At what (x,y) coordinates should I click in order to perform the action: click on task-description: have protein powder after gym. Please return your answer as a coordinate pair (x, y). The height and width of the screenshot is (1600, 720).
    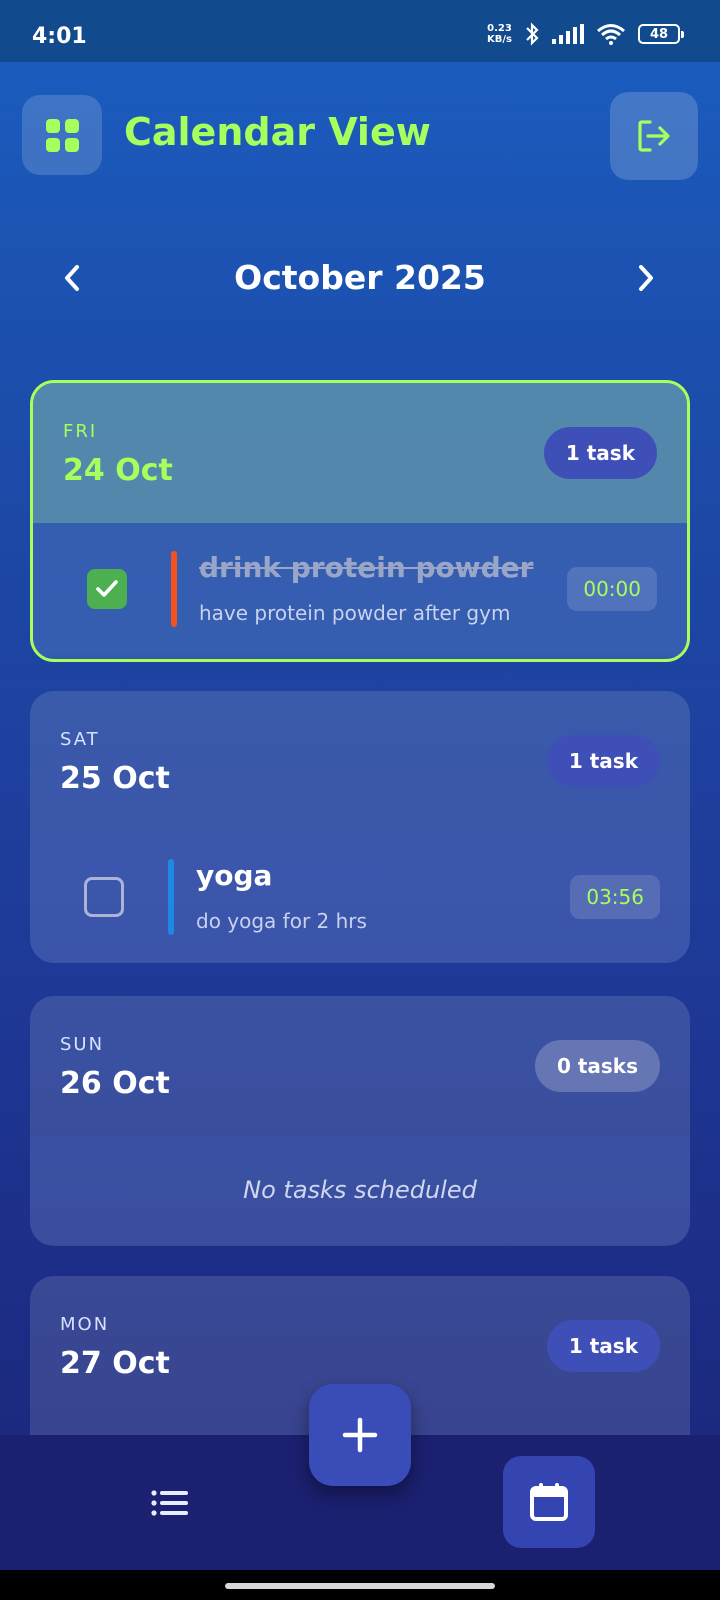
    Looking at the image, I should click on (355, 613).